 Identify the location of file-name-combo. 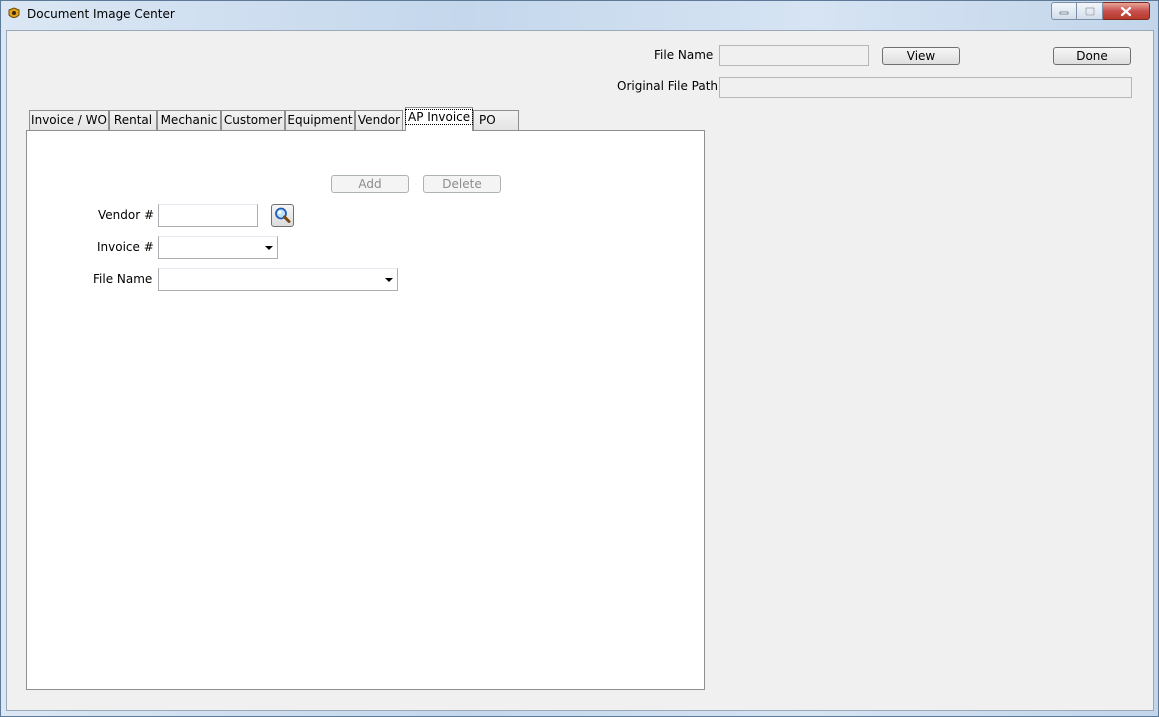
(278, 279).